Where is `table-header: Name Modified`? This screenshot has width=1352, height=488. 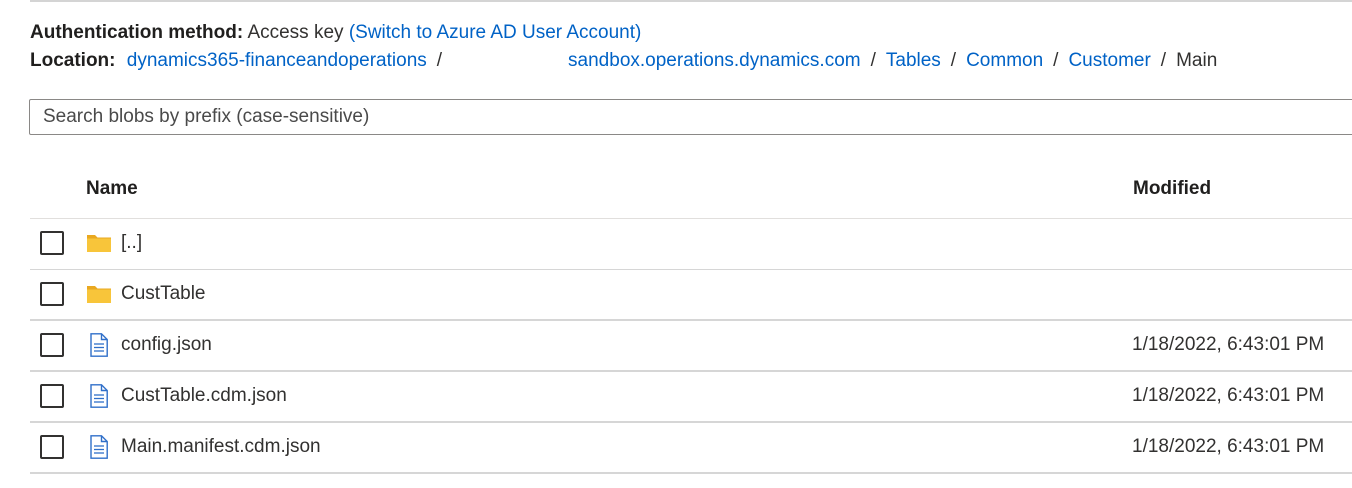 table-header: Name Modified is located at coordinates (691, 193).